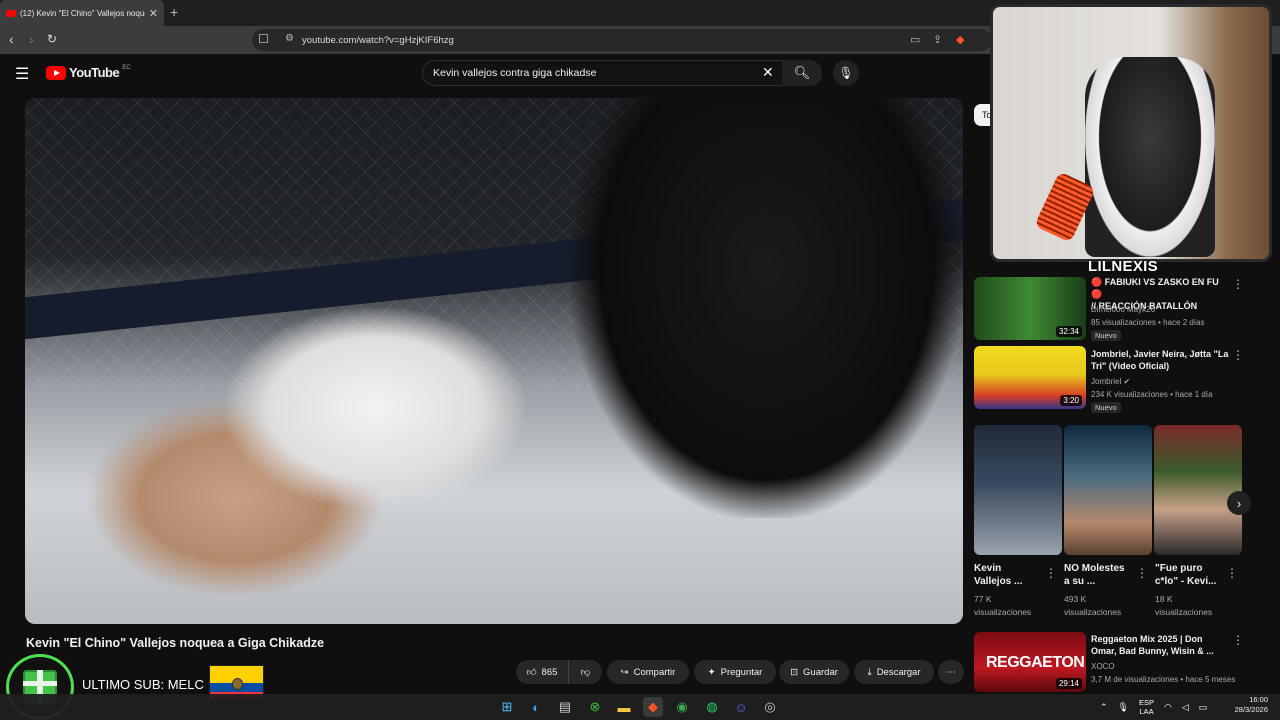 The width and height of the screenshot is (1280, 720). I want to click on search-icon: 🔍︎, so click(802, 72).